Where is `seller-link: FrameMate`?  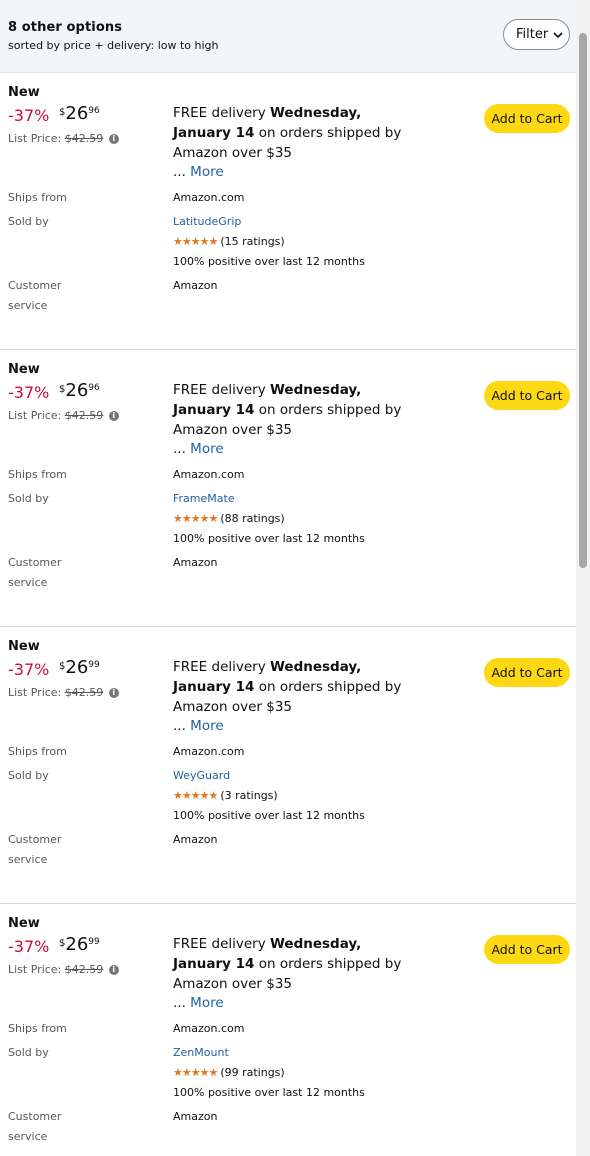 seller-link: FrameMate is located at coordinates (204, 498).